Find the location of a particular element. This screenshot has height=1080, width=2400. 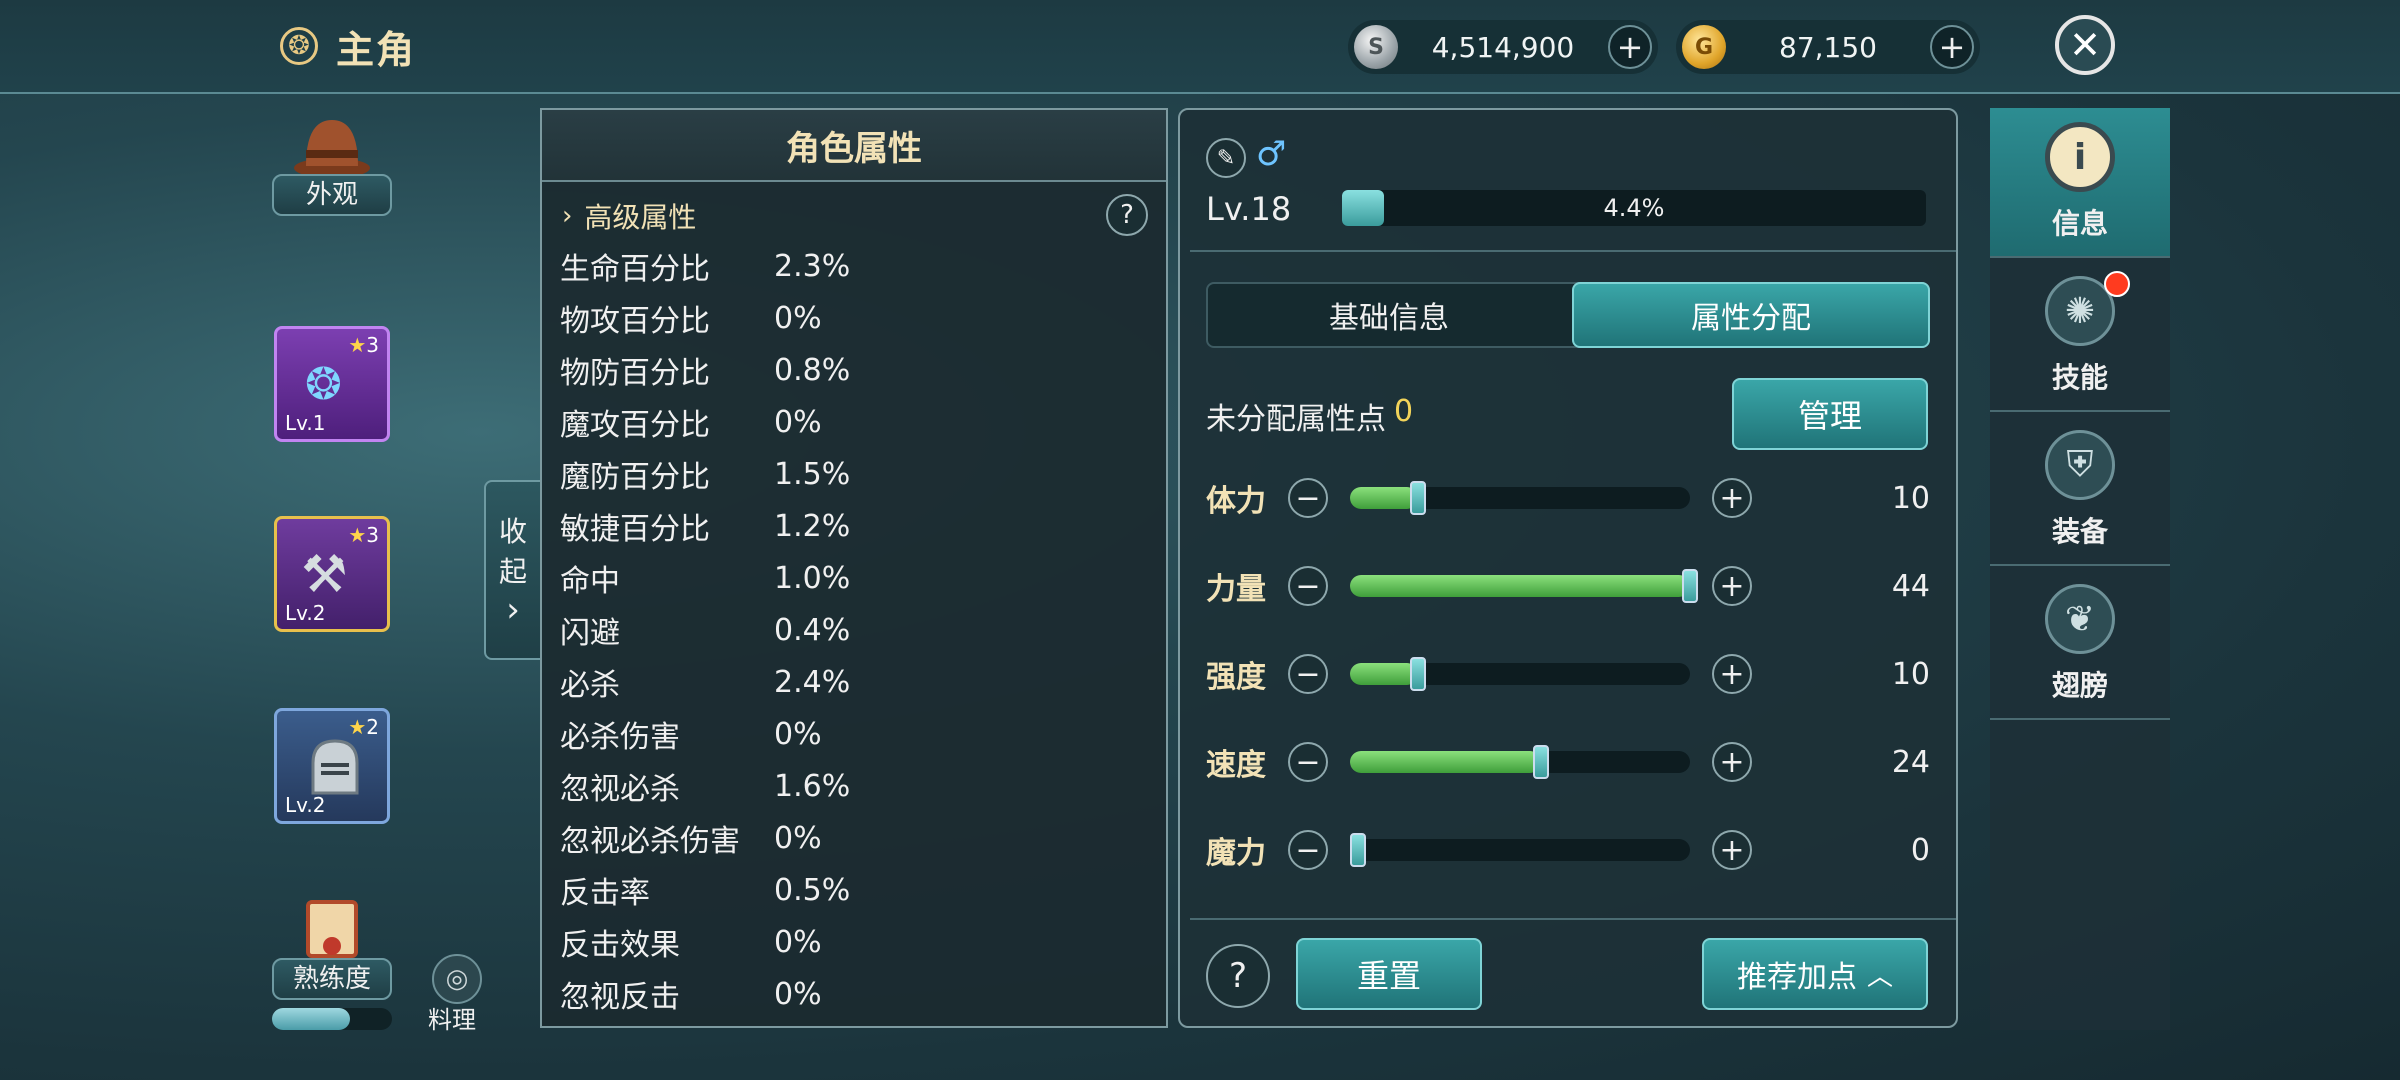

gold-currency: G 87,150 + is located at coordinates (1828, 47).